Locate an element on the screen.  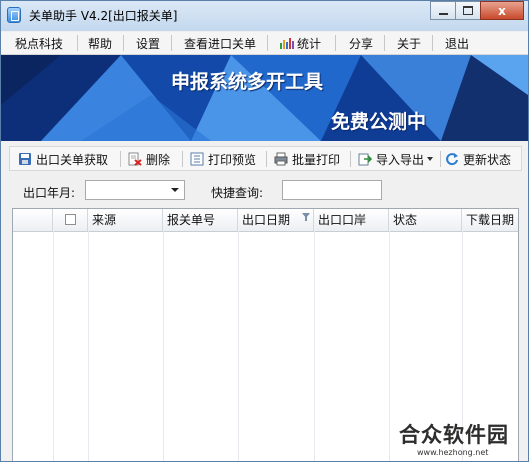
menu-bar: 税点科技 帮助 设置 查看进口关单 统计 分享 关于 退出 is located at coordinates (264, 43).